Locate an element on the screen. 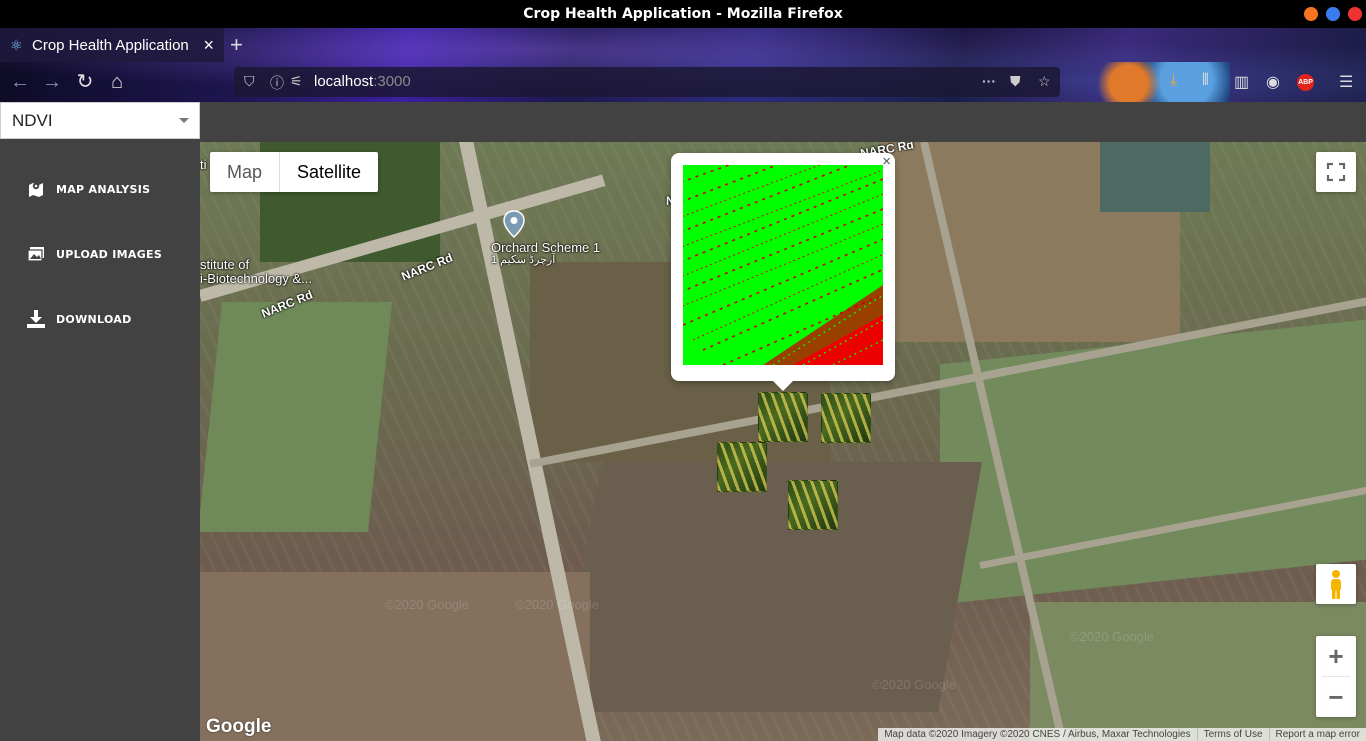 The height and width of the screenshot is (741, 1366). zoom-control: + − is located at coordinates (1336, 676).